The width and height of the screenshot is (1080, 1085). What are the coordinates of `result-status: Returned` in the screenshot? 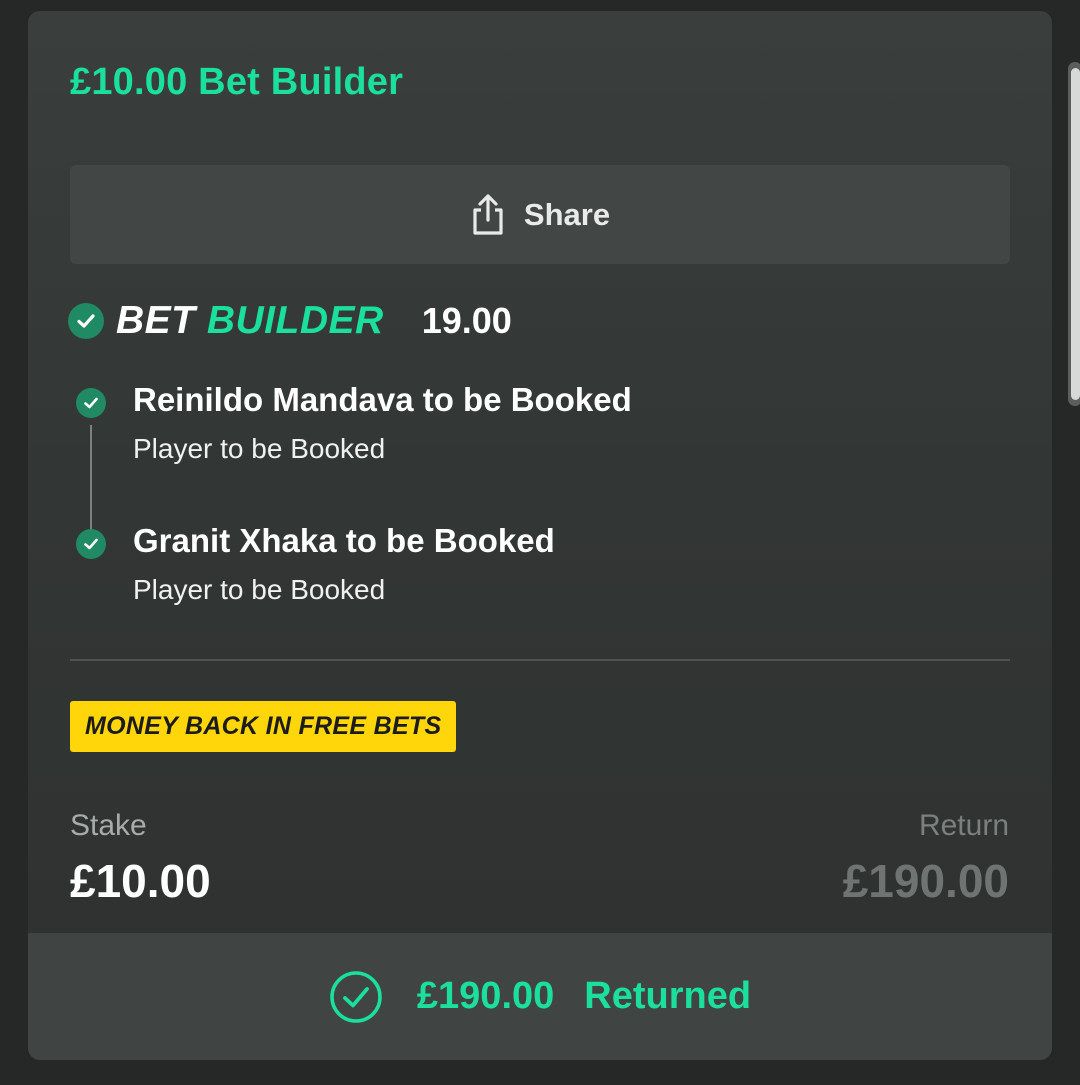 It's located at (668, 996).